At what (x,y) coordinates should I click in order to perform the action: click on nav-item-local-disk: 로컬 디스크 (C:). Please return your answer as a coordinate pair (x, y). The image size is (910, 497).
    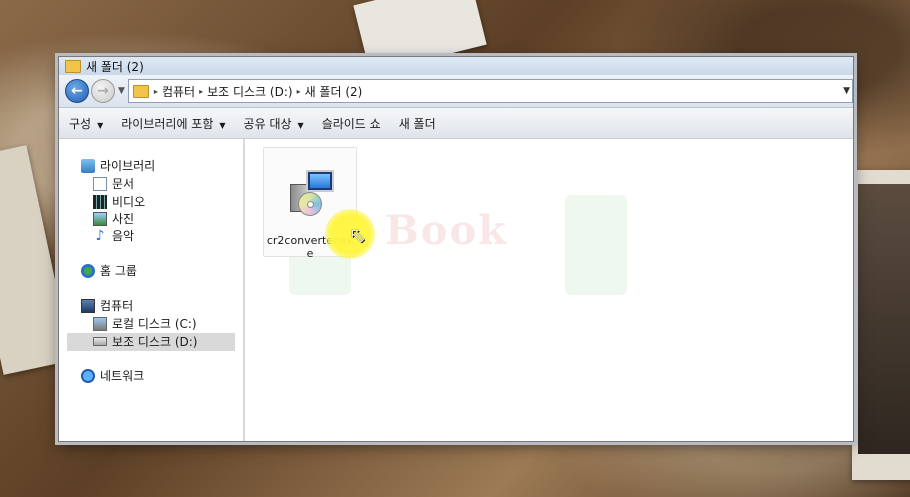
    Looking at the image, I should click on (145, 323).